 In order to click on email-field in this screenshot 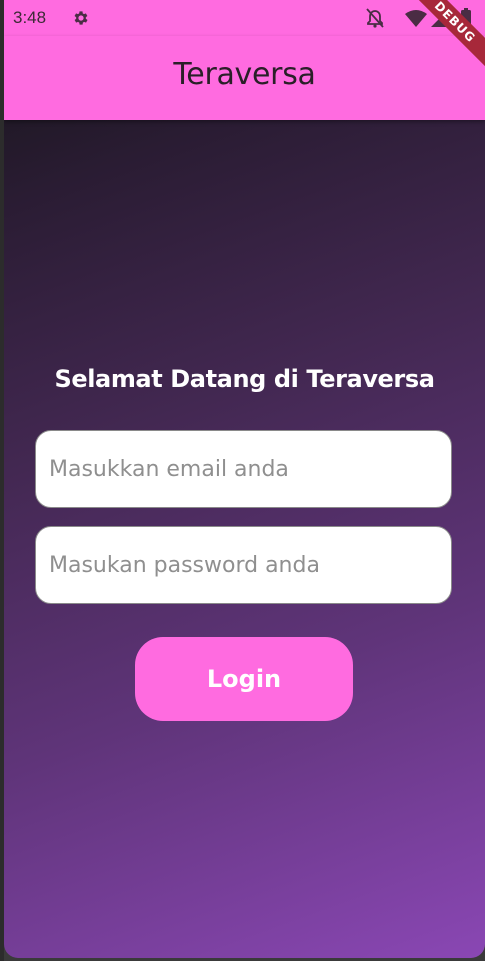, I will do `click(244, 469)`.